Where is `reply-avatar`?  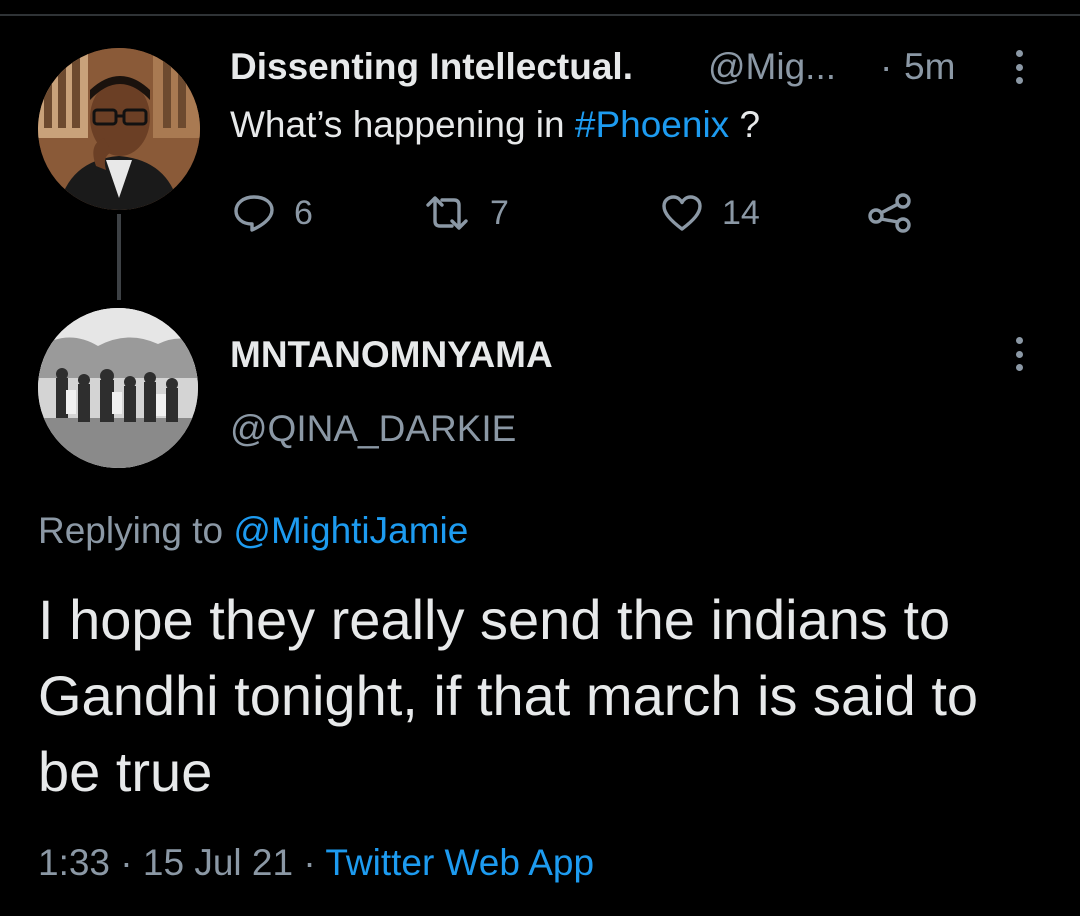
reply-avatar is located at coordinates (118, 388).